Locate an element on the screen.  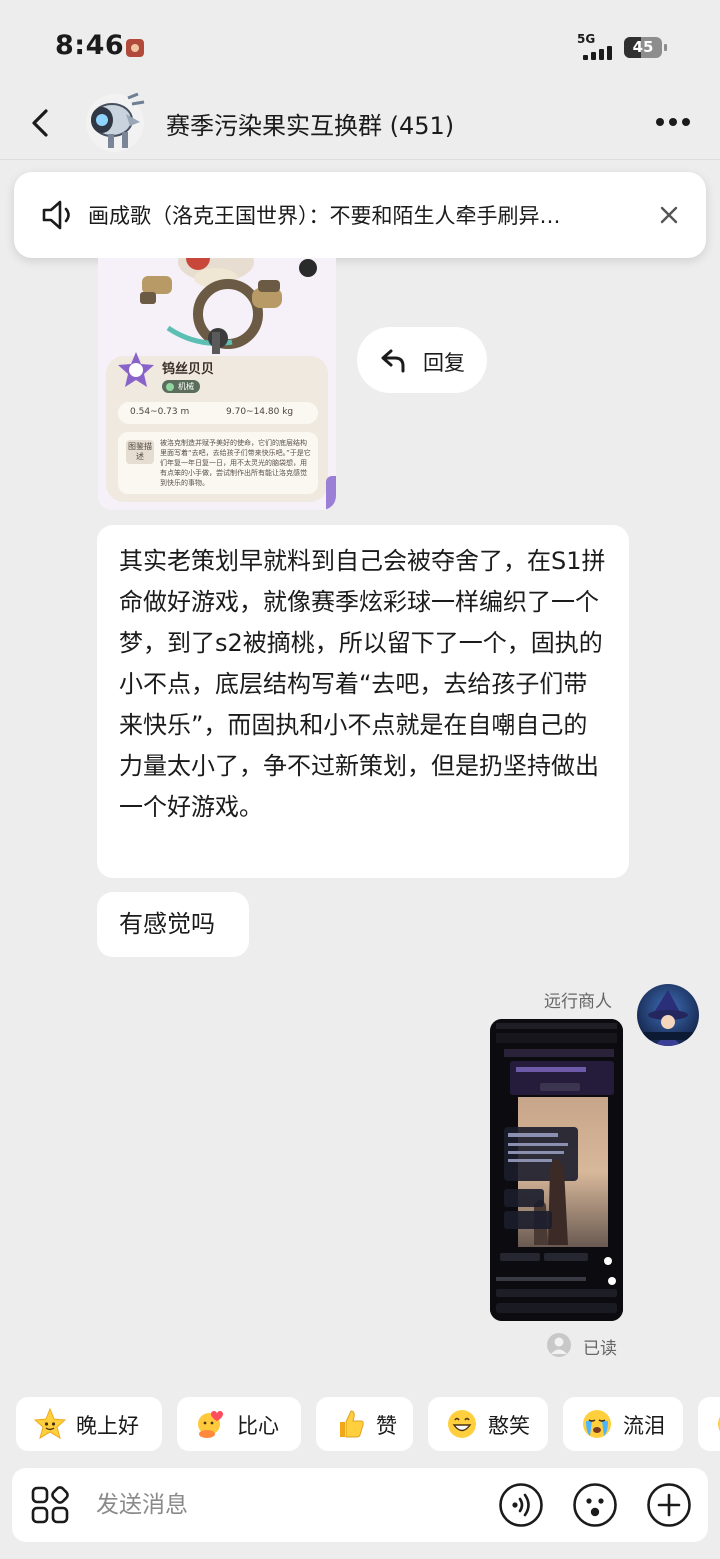
quick-reply-label: 赞 is located at coordinates (386, 1426).